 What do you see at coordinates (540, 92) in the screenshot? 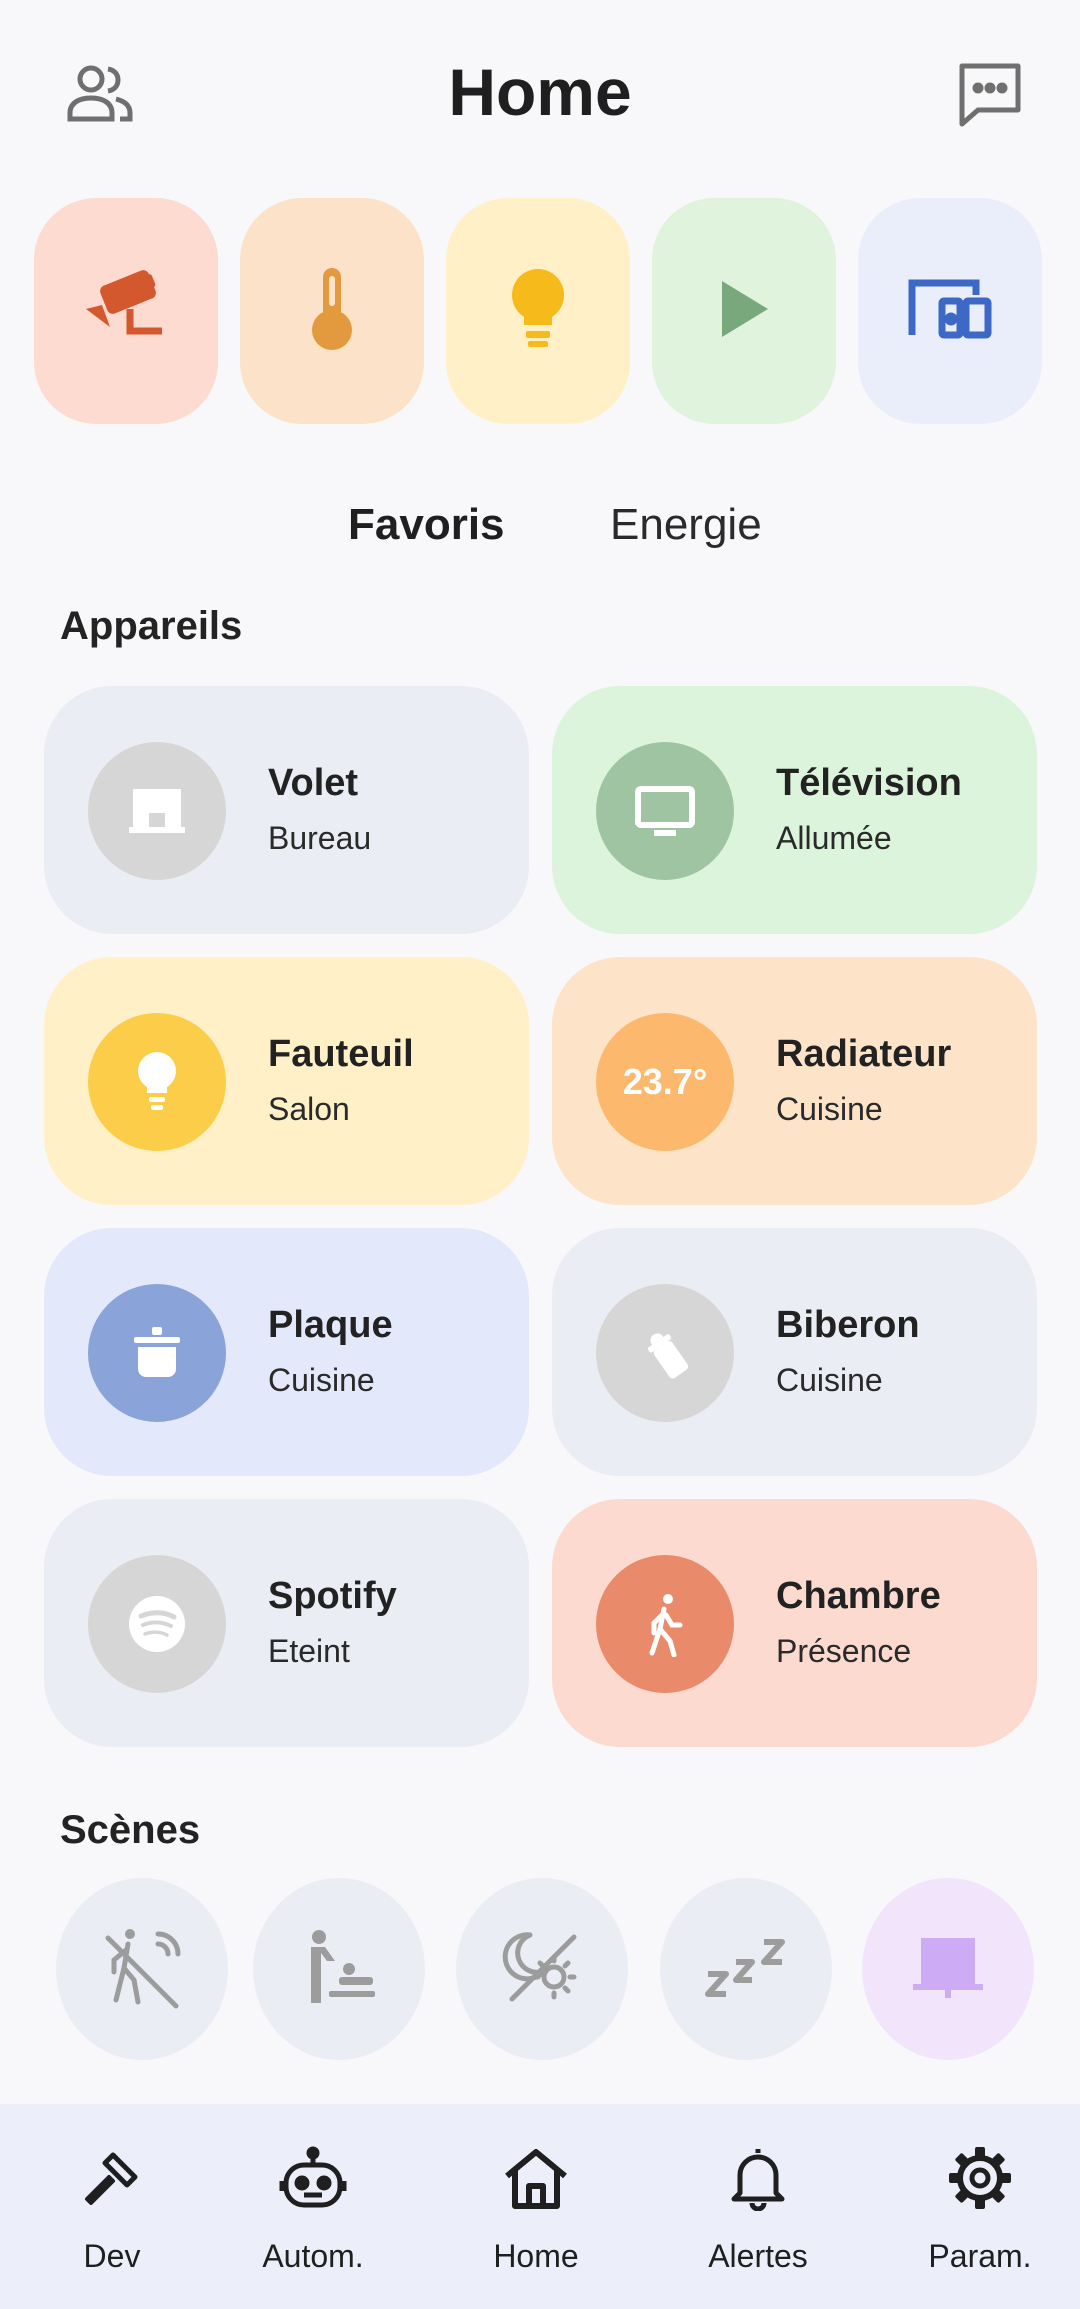
I see `page-title: Home` at bounding box center [540, 92].